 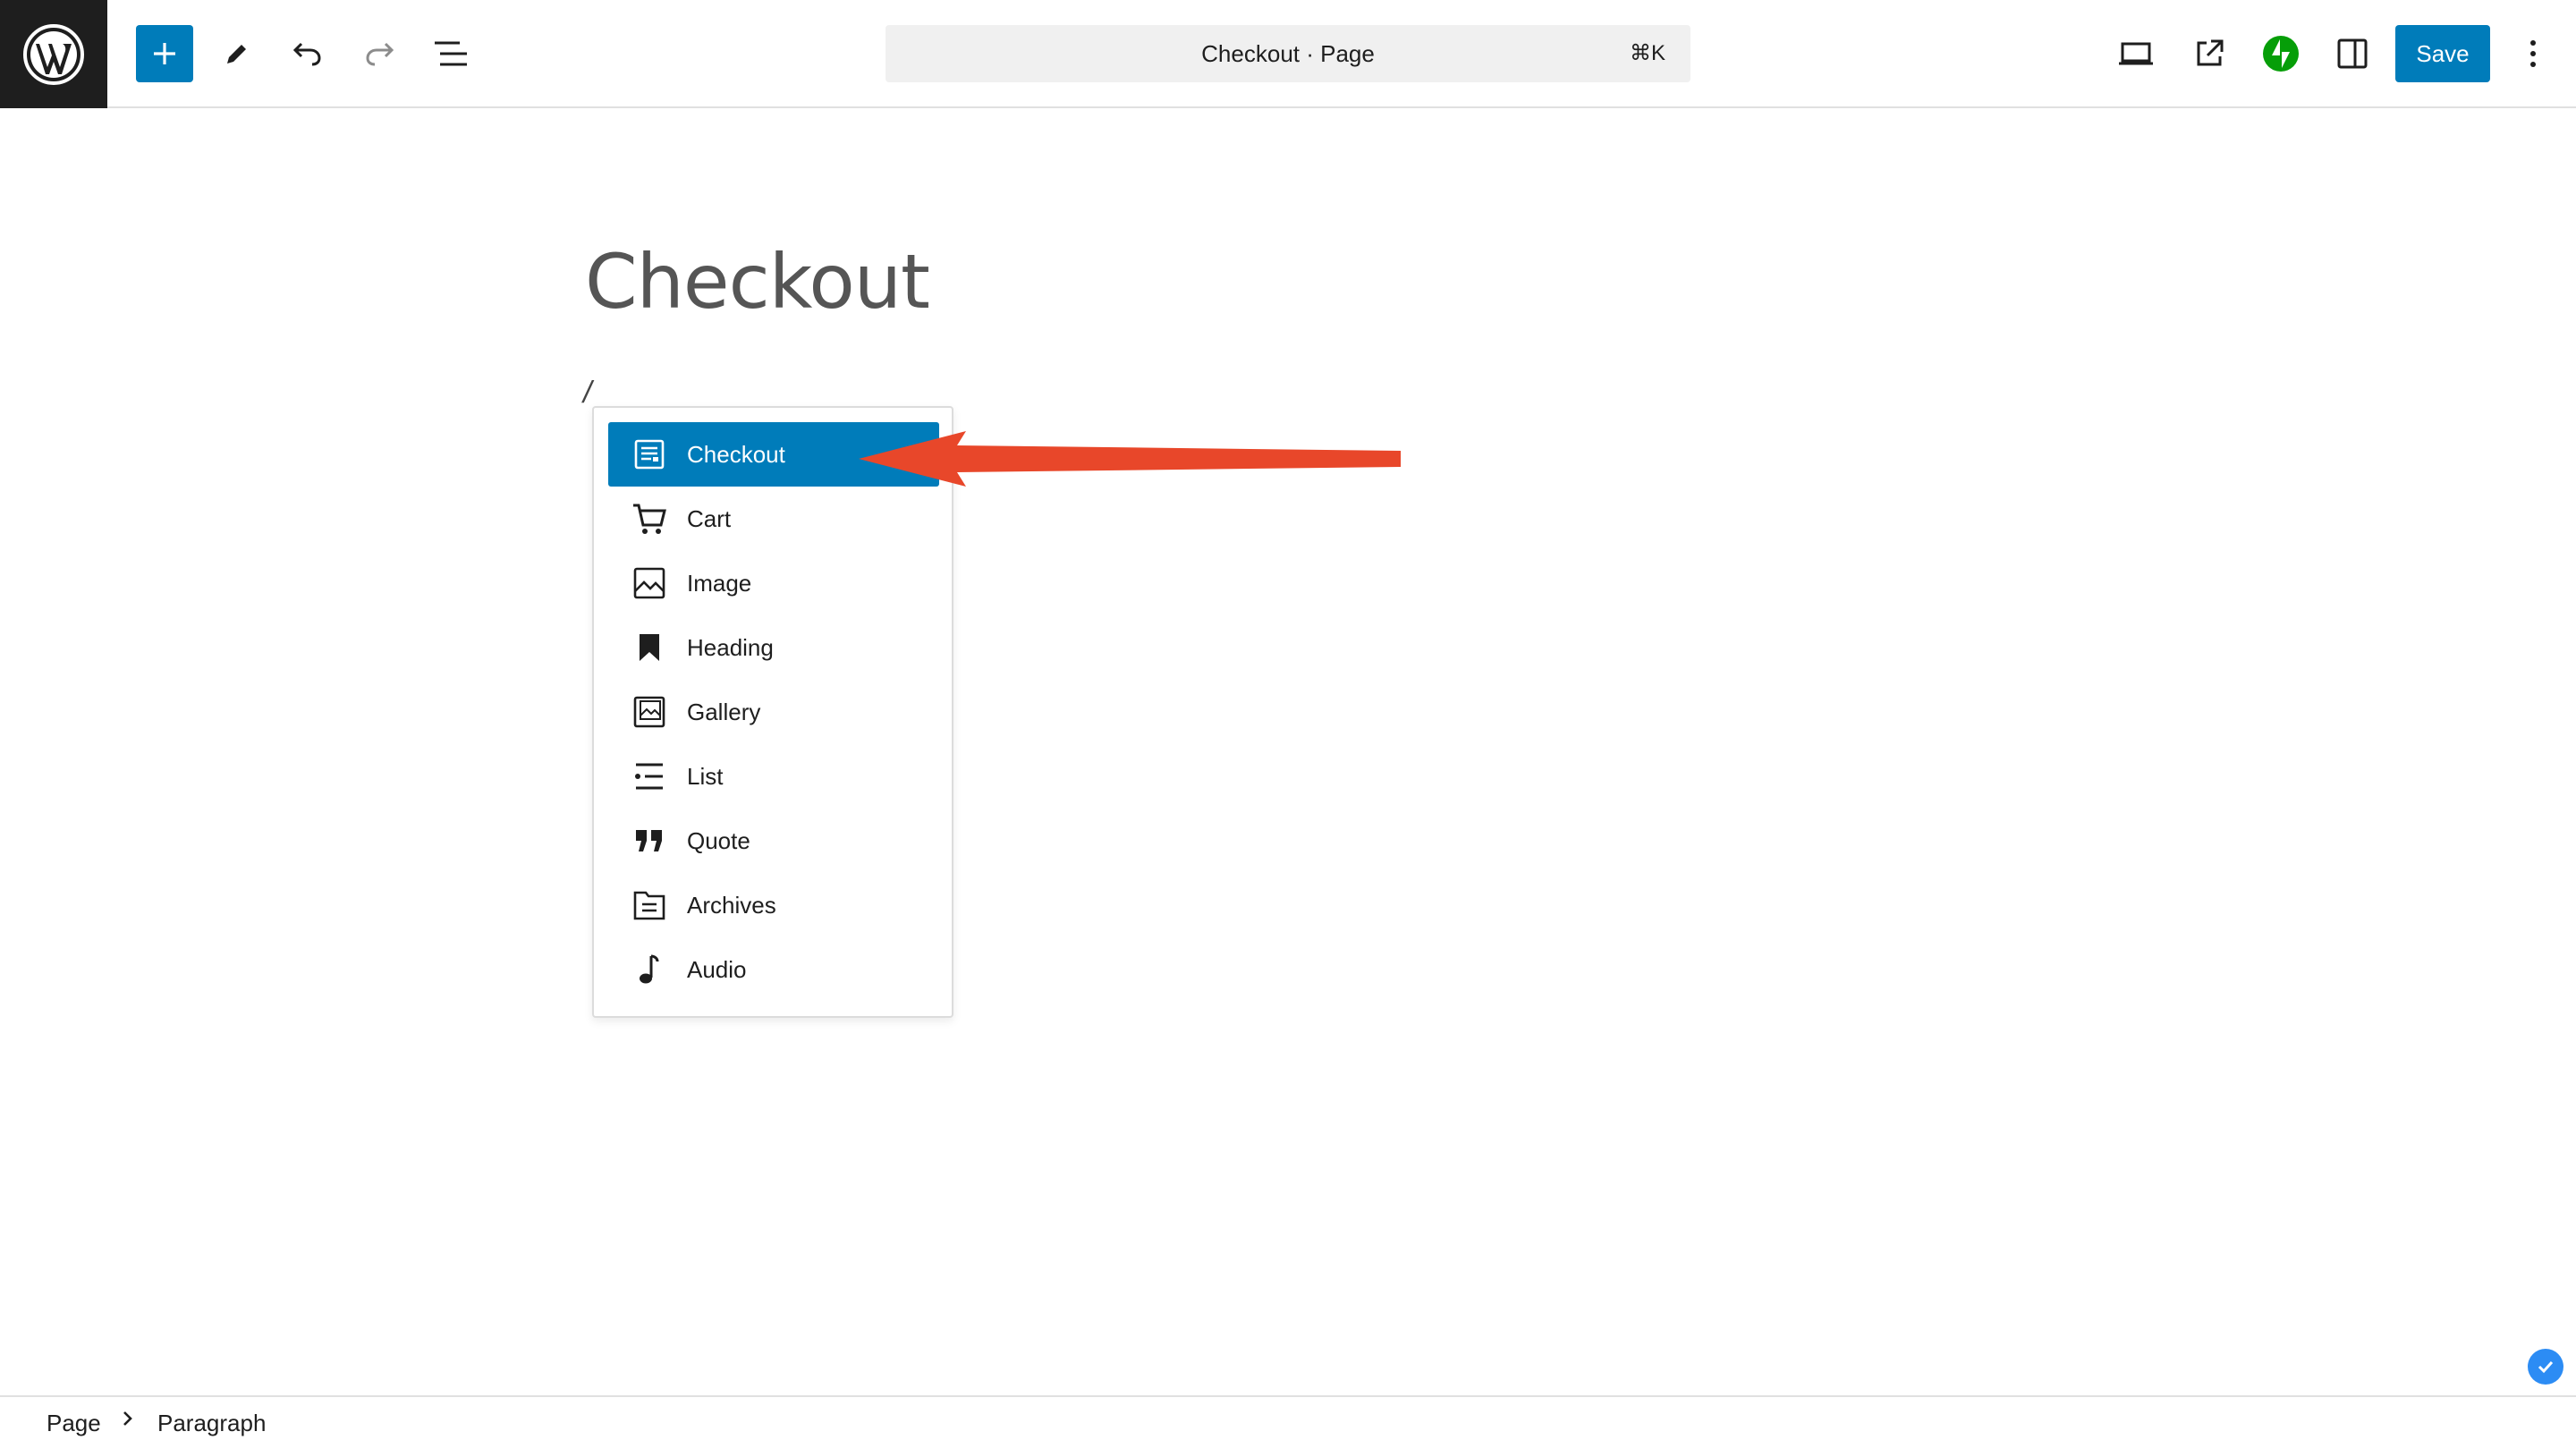 I want to click on wordpress-logo-icon, so click(x=53, y=54).